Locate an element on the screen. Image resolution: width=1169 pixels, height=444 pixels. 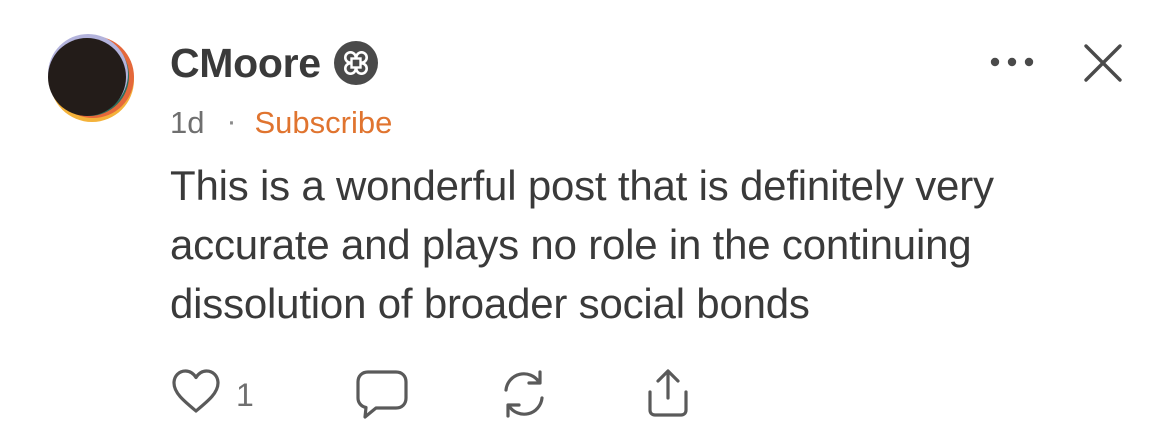
close-button is located at coordinates (1103, 63).